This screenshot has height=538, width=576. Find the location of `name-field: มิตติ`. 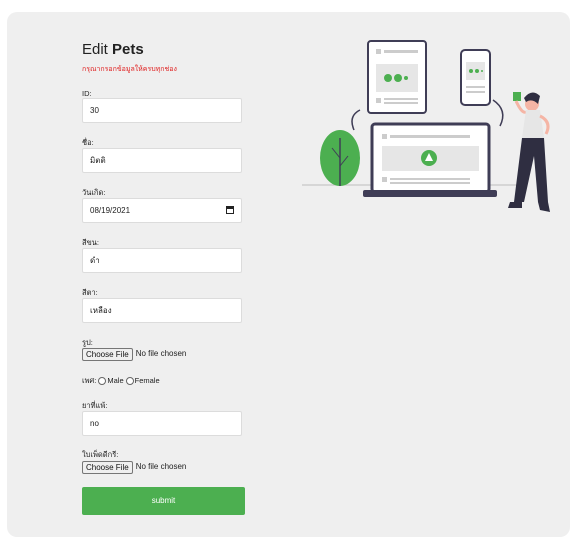

name-field: มิตติ is located at coordinates (162, 160).